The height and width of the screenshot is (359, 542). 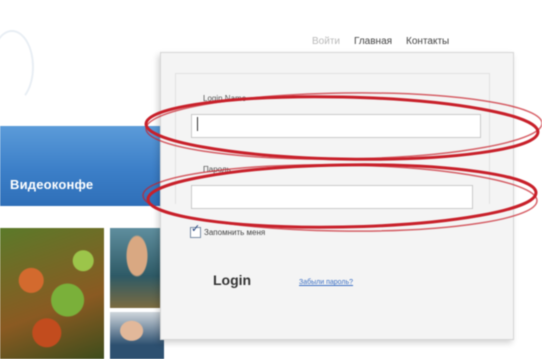 What do you see at coordinates (232, 280) in the screenshot?
I see `login-button: Login` at bounding box center [232, 280].